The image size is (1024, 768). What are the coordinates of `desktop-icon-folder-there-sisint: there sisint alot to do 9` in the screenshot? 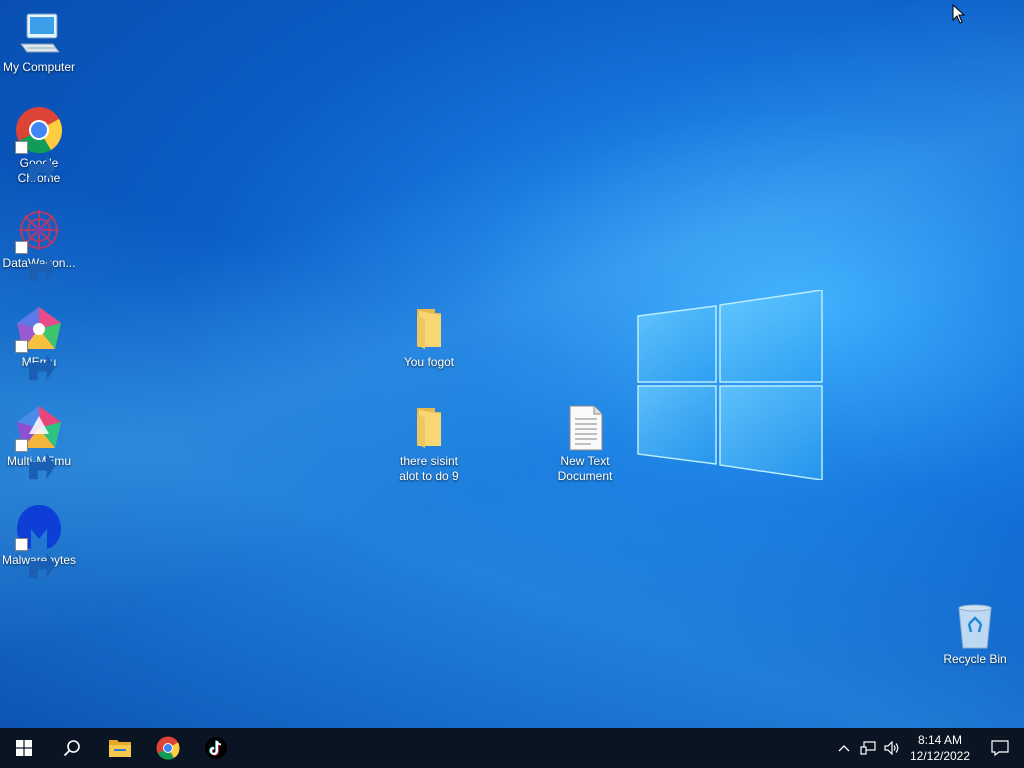 It's located at (429, 444).